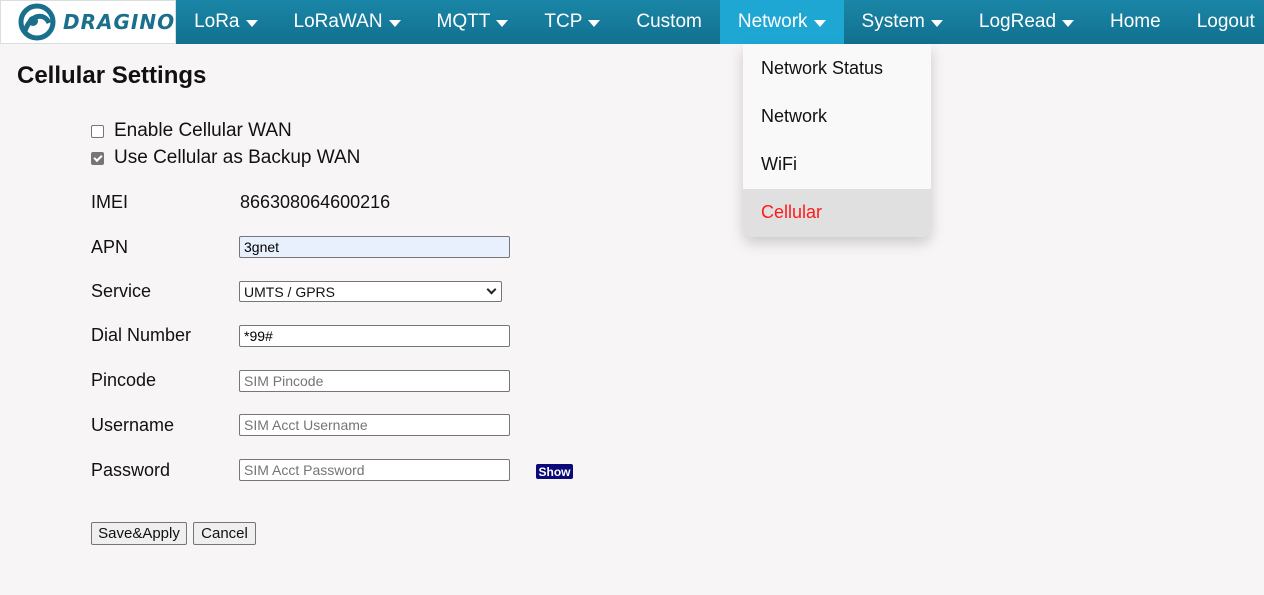  I want to click on dial-number-input: *99#, so click(374, 336).